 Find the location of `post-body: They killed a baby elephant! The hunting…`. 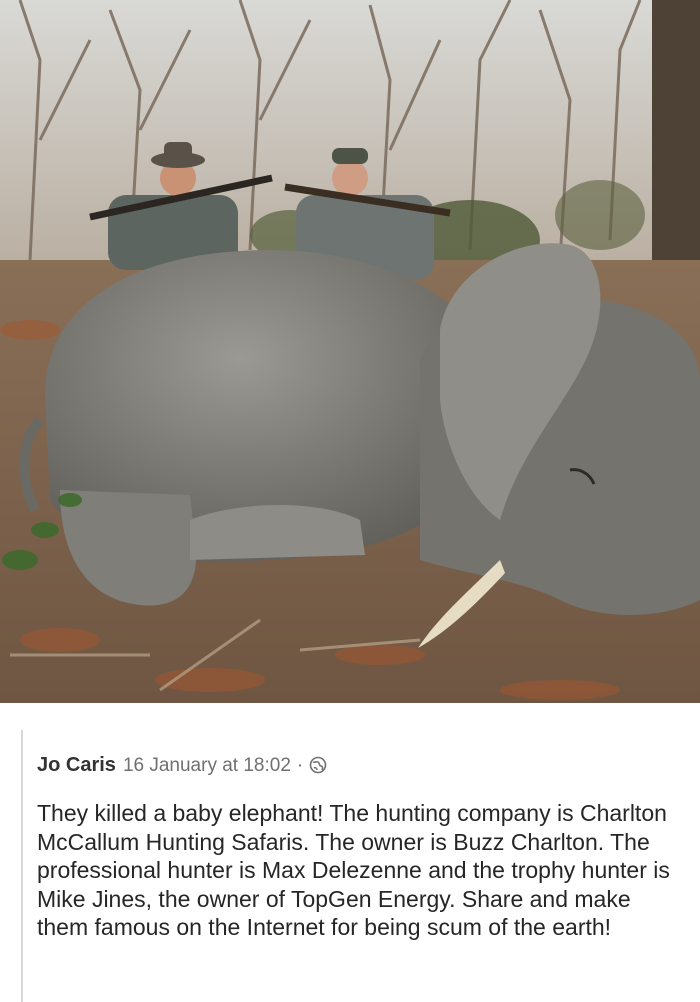

post-body: They killed a baby elephant! The hunting… is located at coordinates (353, 870).